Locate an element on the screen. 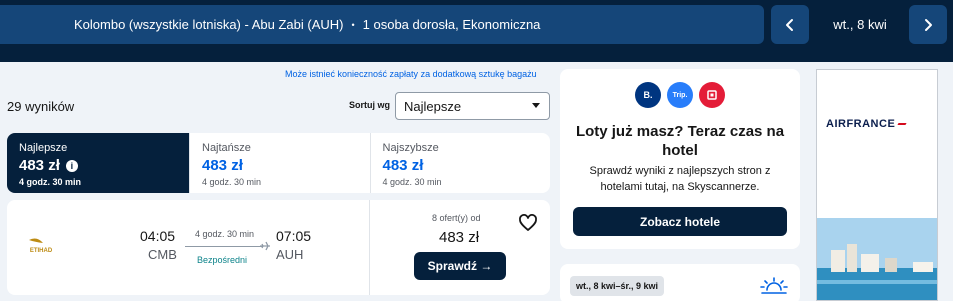 This screenshot has width=953, height=301. departure-airport: CMB is located at coordinates (162, 254).